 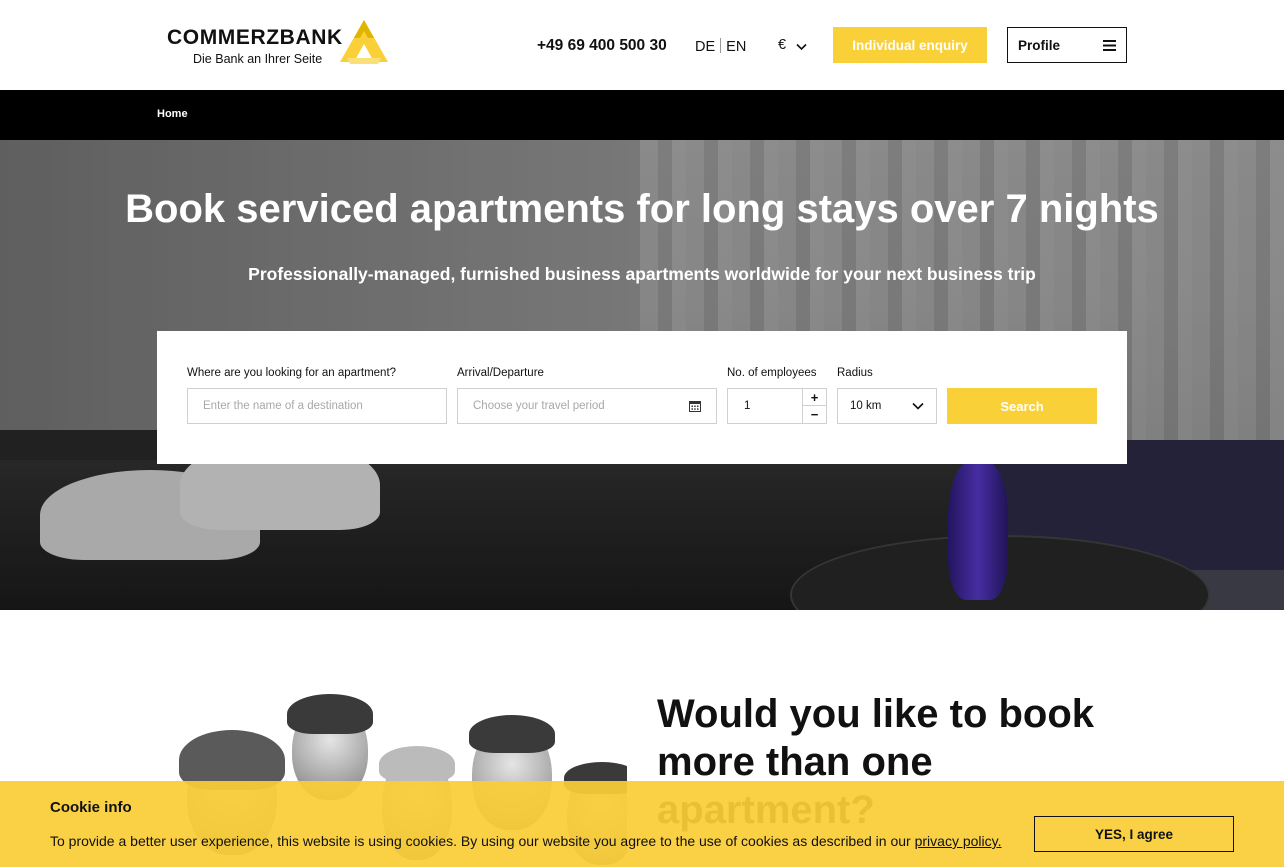 I want to click on logo-tagline: Die Bank an Ihrer Seite, so click(x=258, y=59).